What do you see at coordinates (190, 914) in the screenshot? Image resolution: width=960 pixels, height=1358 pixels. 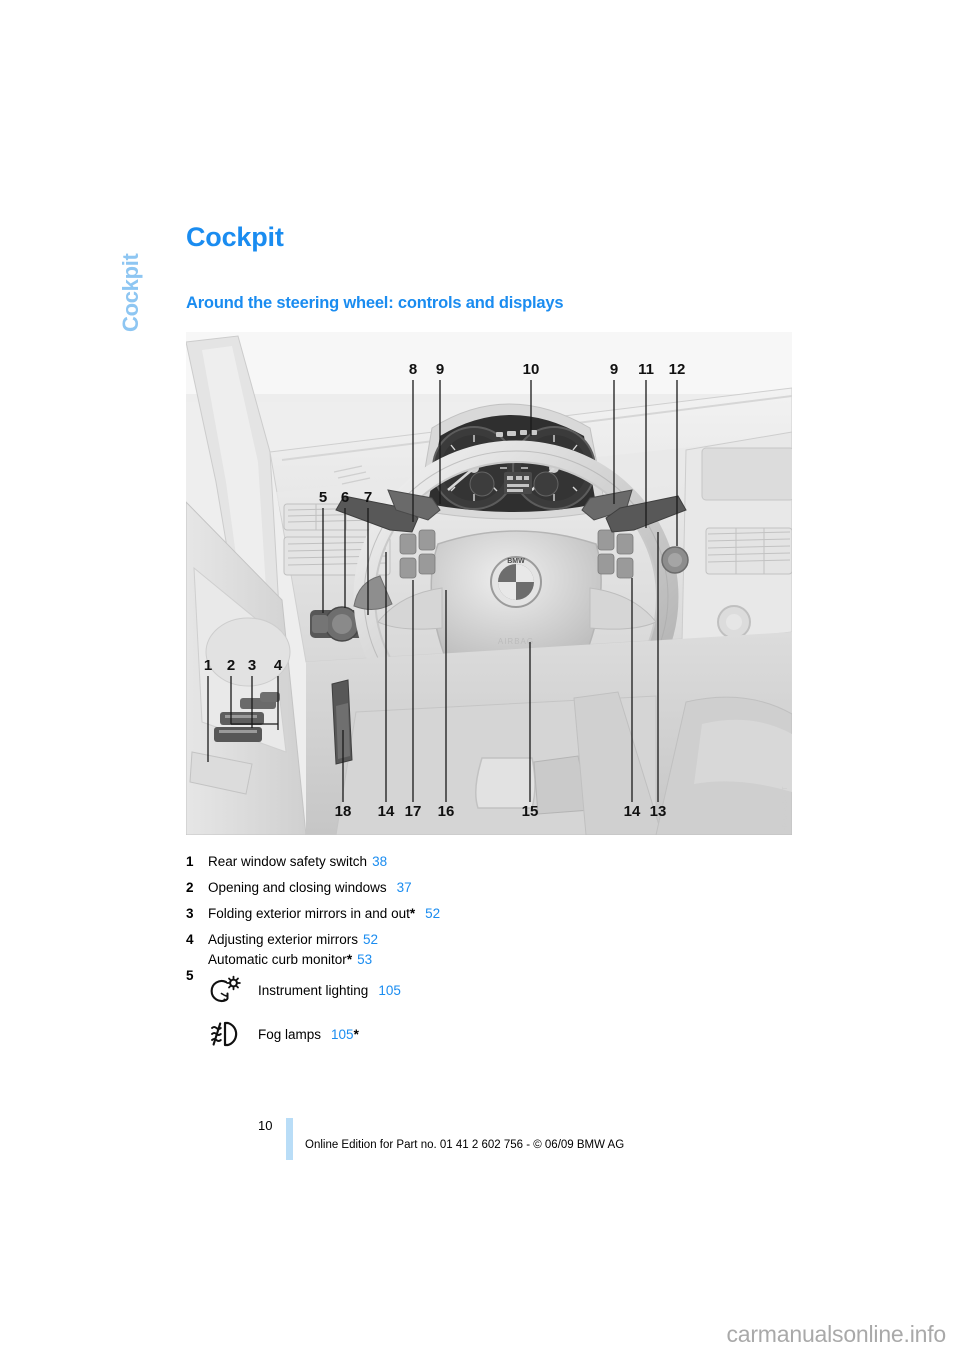 I see `legend-number: 3` at bounding box center [190, 914].